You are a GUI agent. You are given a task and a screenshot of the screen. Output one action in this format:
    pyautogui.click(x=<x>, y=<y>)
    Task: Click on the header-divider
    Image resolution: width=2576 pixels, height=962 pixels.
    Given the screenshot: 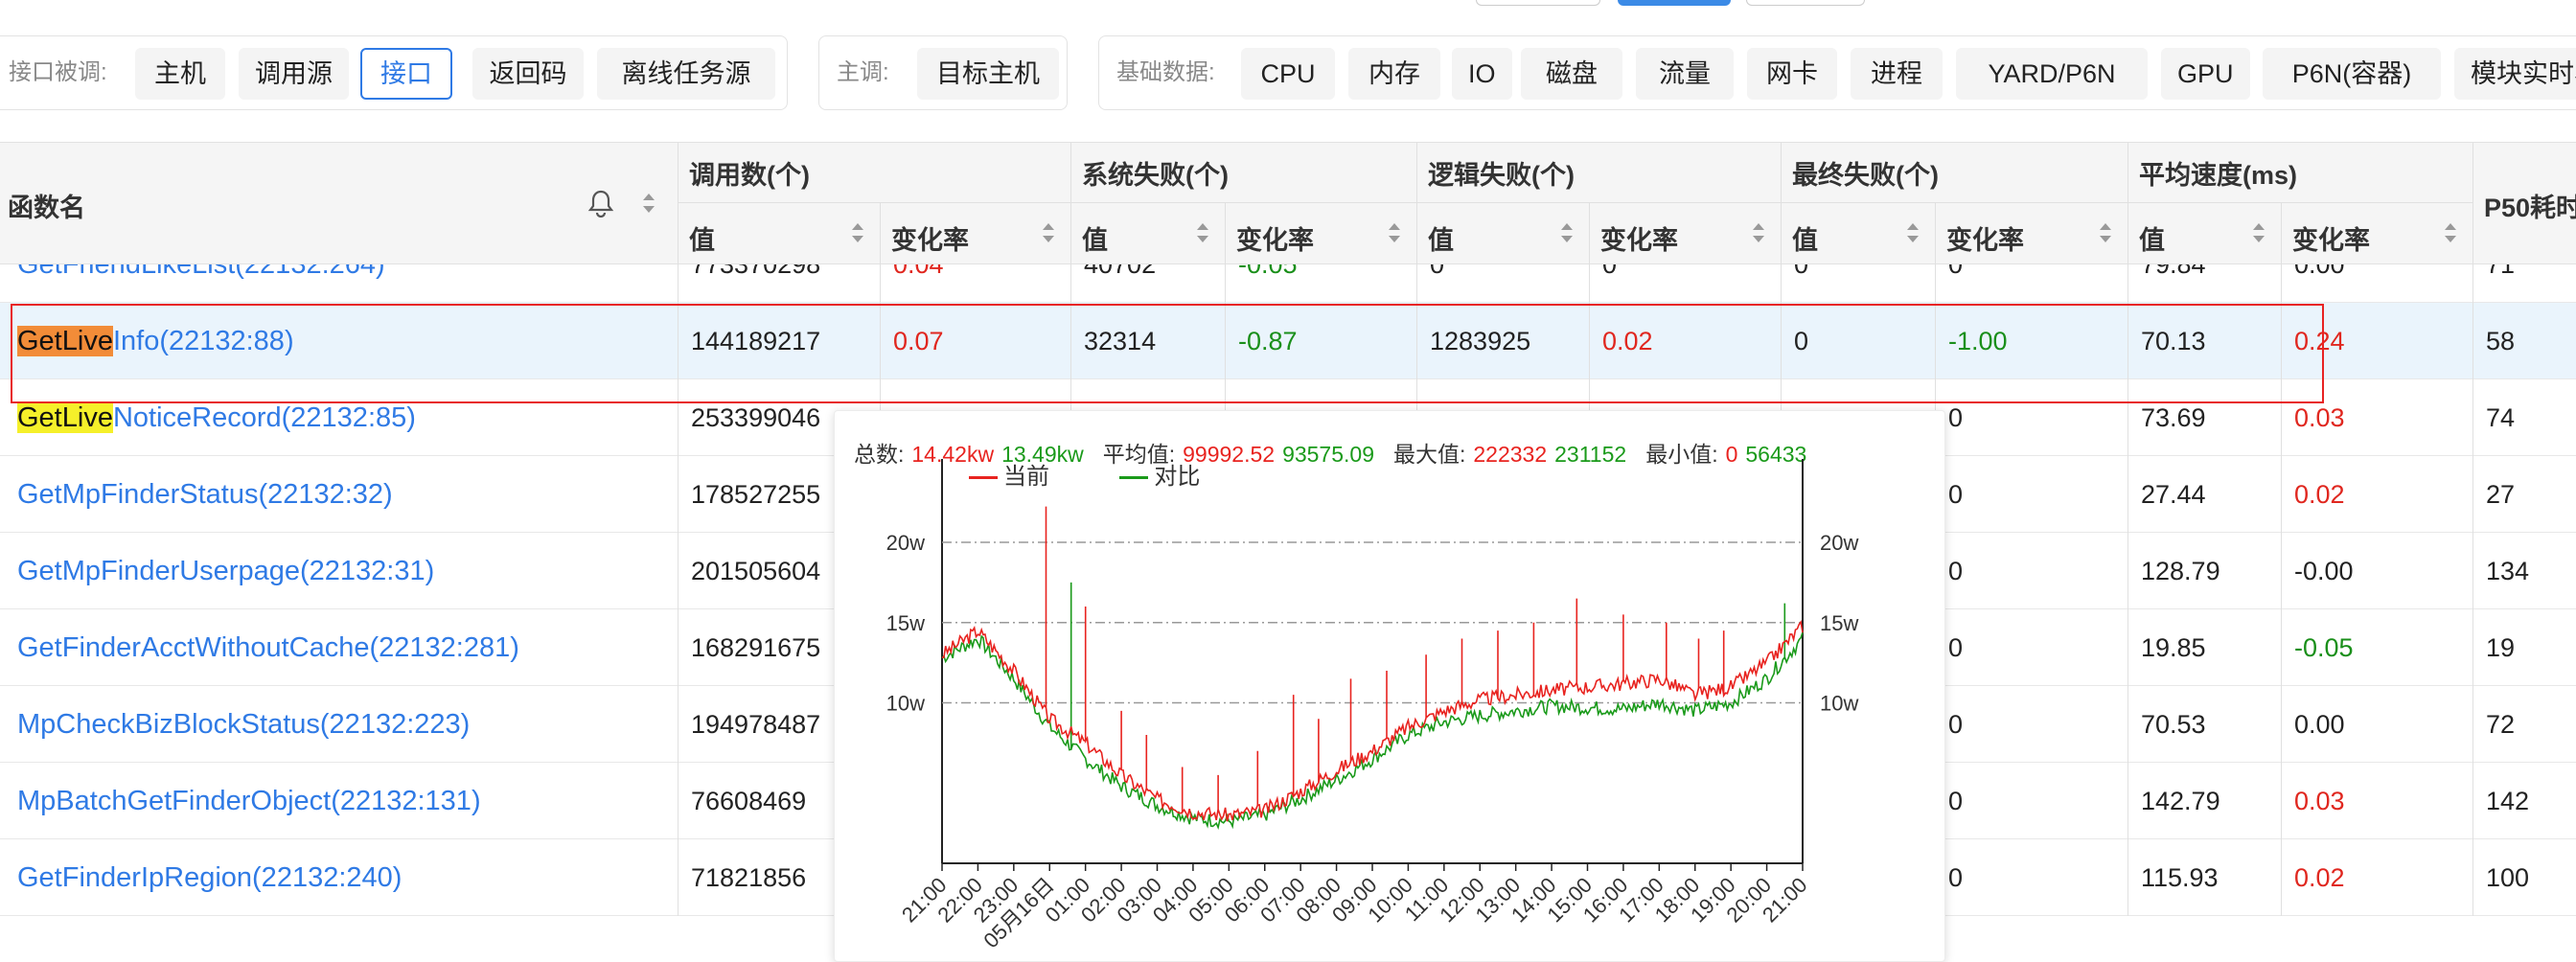 What is the action you would take?
    pyautogui.click(x=1954, y=202)
    